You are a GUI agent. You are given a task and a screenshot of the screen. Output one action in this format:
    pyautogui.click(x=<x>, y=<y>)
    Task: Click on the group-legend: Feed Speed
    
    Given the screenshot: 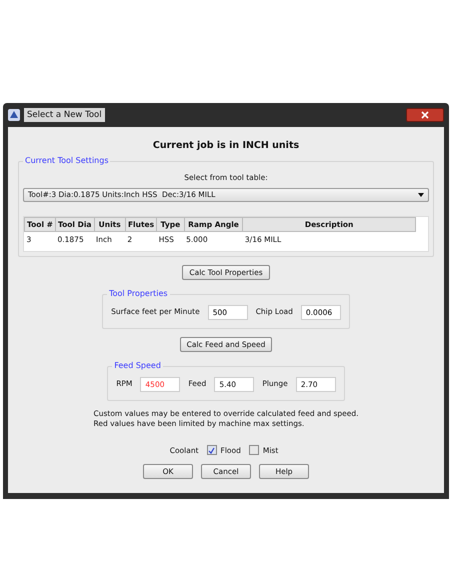 What is the action you would take?
    pyautogui.click(x=137, y=366)
    